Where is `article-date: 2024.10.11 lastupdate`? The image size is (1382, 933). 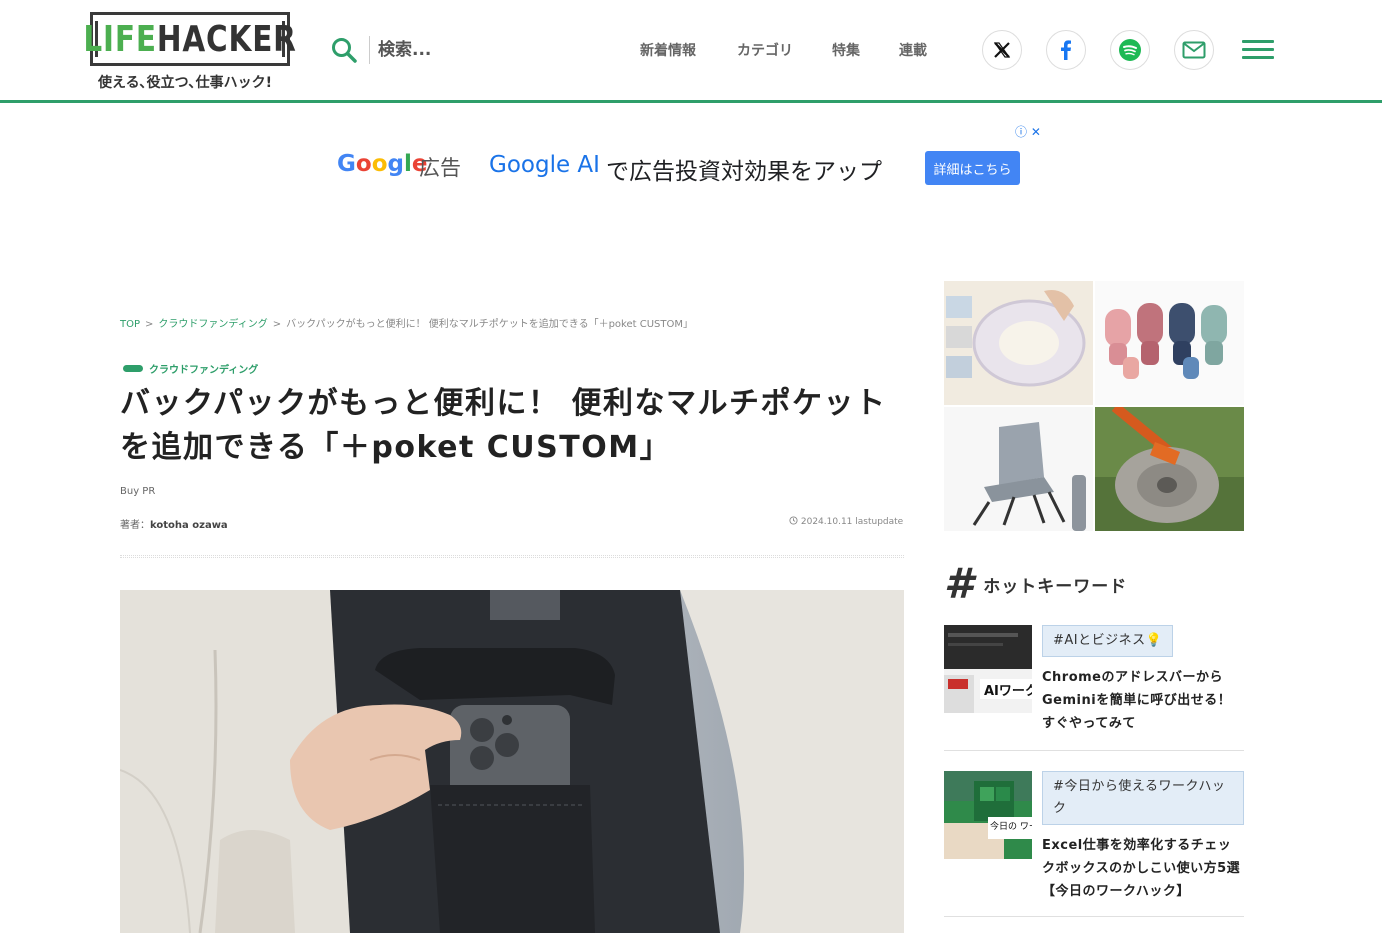
article-date: 2024.10.11 lastupdate is located at coordinates (846, 521).